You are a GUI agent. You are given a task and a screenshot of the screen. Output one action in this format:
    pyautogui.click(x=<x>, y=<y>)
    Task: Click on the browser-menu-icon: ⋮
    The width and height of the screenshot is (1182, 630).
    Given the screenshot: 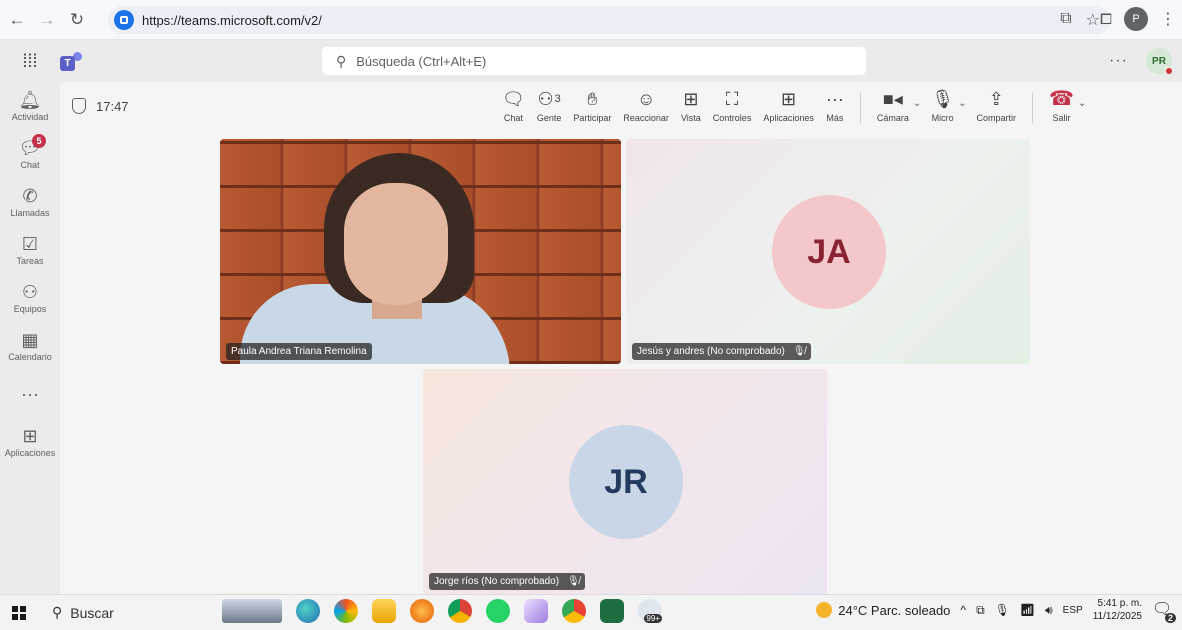 What is the action you would take?
    pyautogui.click(x=1168, y=19)
    